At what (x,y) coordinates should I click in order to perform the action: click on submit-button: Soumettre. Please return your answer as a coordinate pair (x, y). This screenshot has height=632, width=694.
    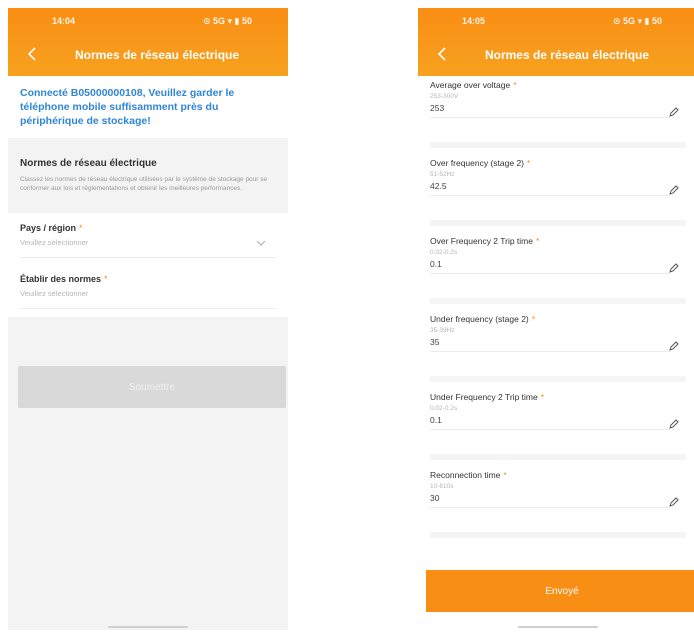
    Looking at the image, I should click on (152, 387).